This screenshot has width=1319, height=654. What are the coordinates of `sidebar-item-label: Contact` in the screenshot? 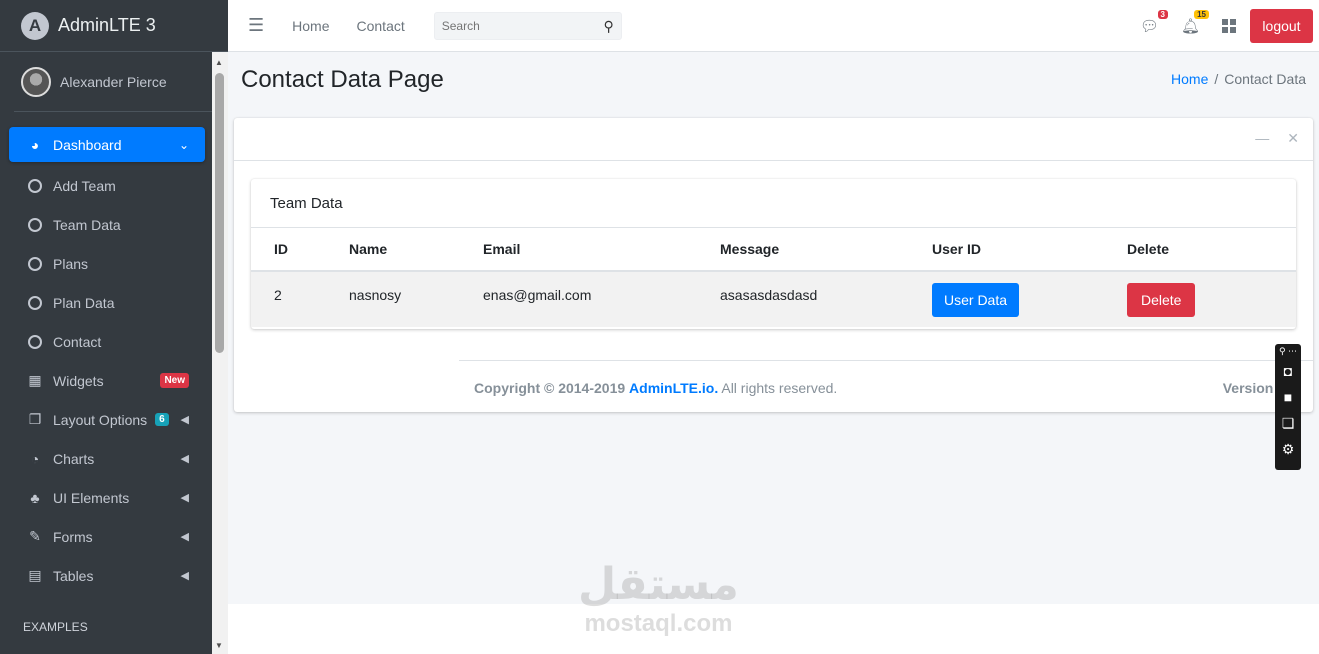 It's located at (77, 341).